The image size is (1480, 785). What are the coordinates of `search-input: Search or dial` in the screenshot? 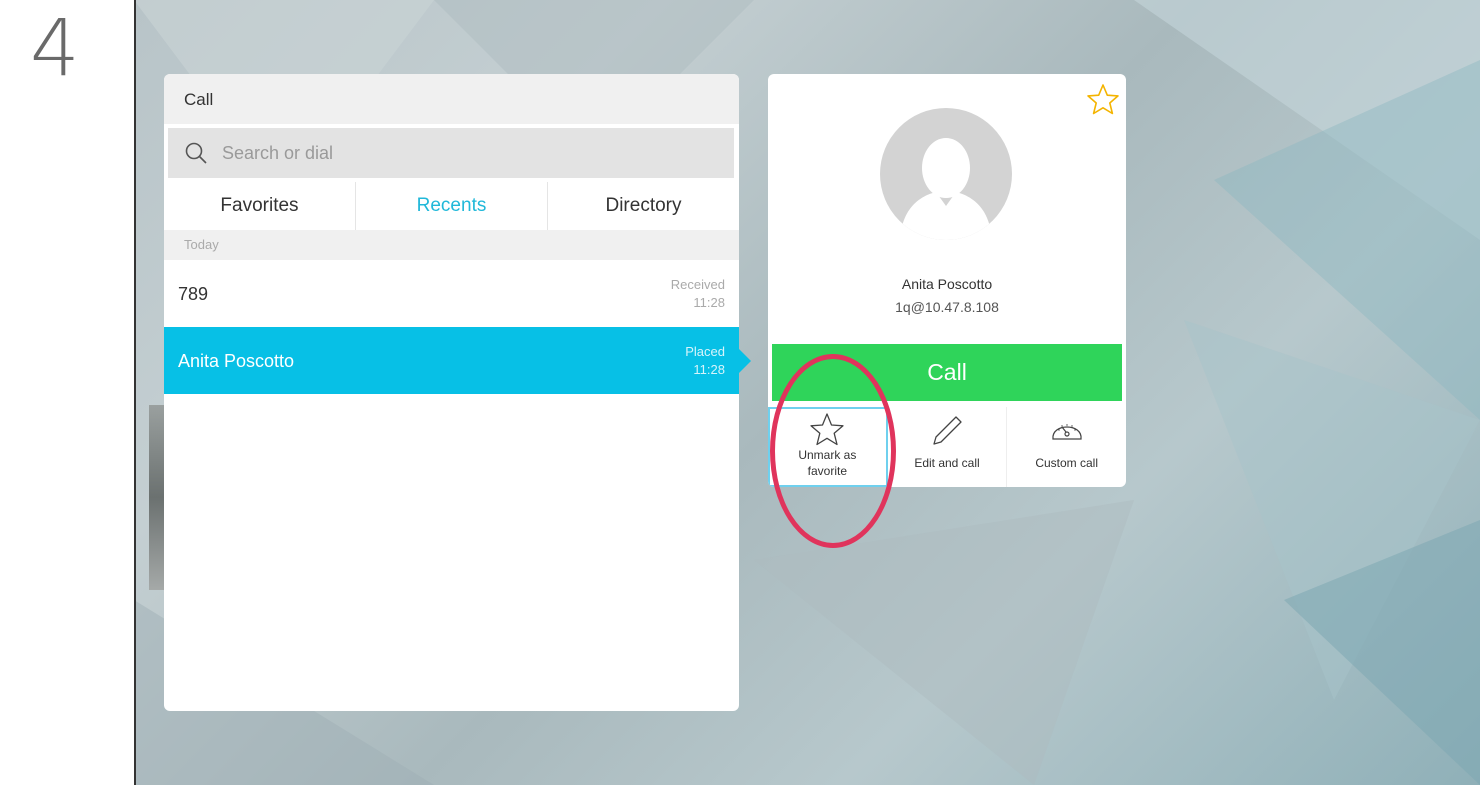 It's located at (451, 153).